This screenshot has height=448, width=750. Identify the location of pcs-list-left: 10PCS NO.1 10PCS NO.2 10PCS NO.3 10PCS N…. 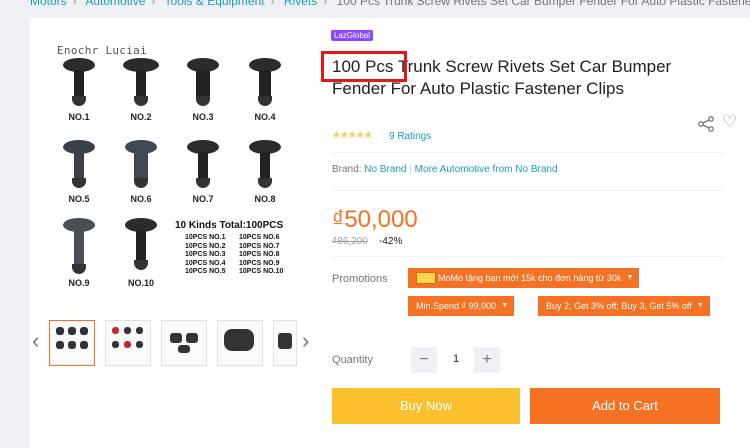
(212, 255).